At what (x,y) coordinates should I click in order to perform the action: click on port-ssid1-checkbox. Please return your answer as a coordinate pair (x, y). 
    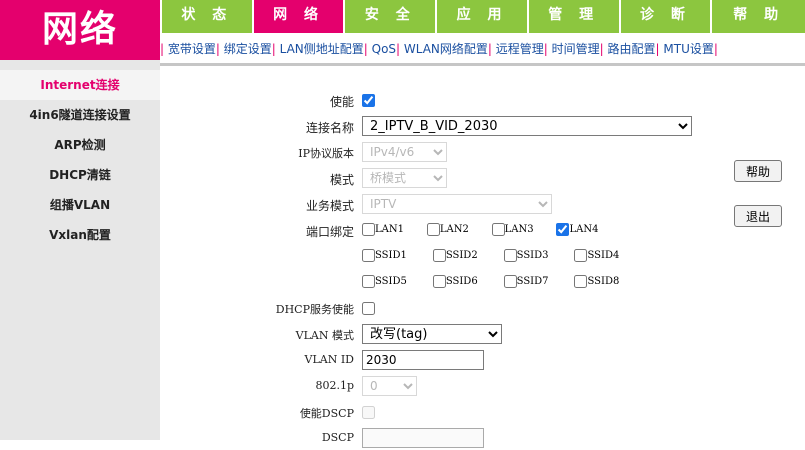
    Looking at the image, I should click on (368, 255).